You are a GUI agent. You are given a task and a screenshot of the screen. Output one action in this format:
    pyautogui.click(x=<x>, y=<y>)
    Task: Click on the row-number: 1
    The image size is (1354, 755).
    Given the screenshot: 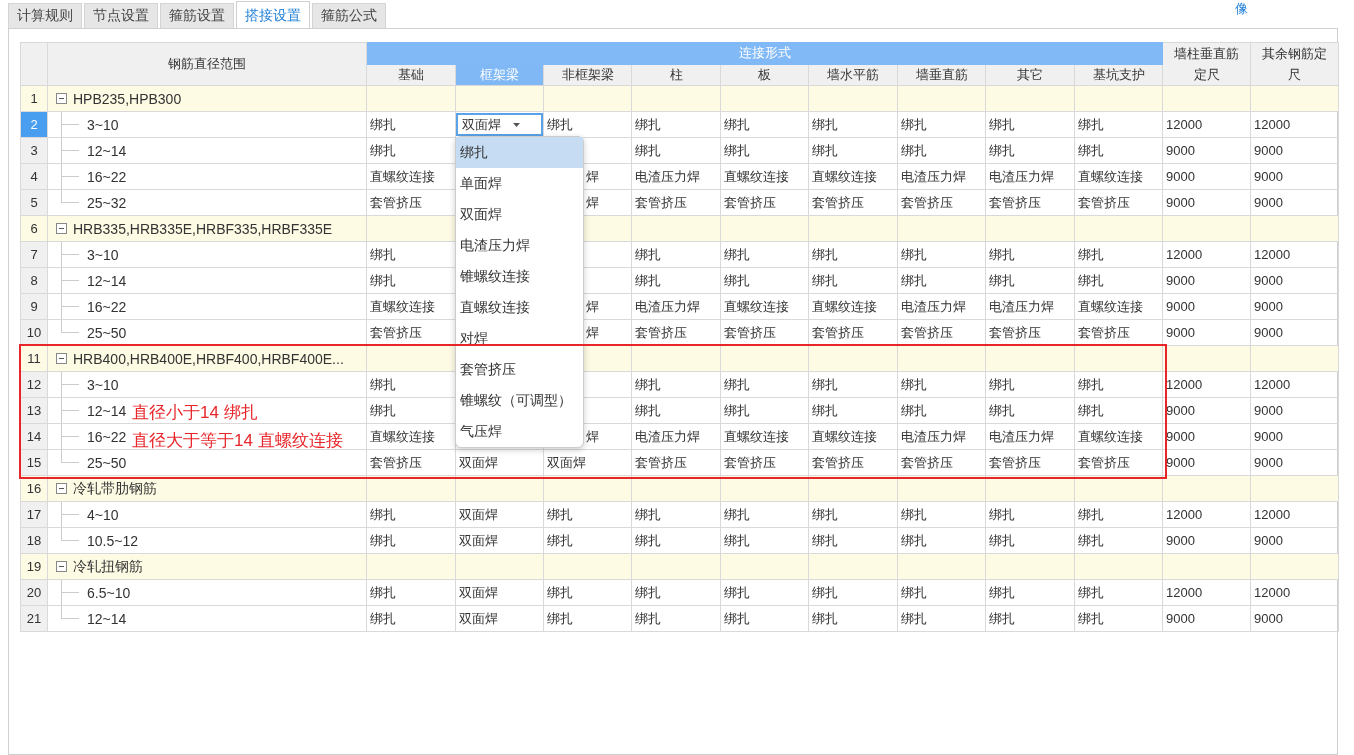 What is the action you would take?
    pyautogui.click(x=34, y=98)
    